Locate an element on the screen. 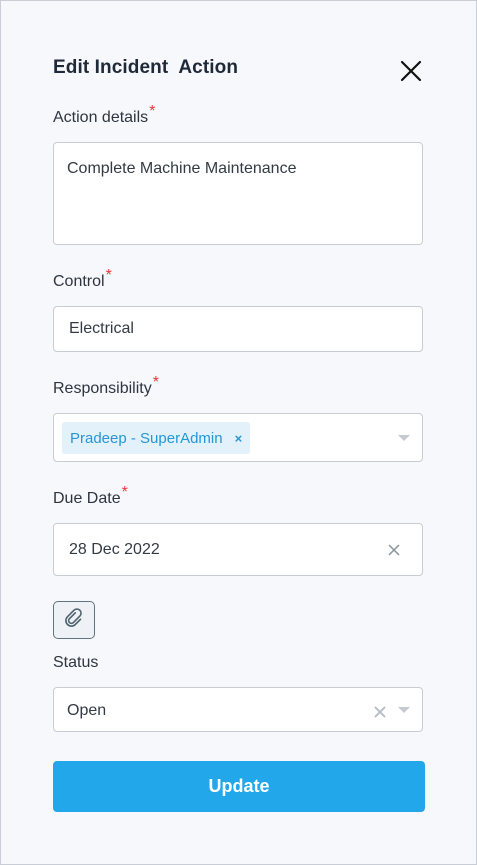  due-date-value: 28 Dec 2022 is located at coordinates (114, 549).